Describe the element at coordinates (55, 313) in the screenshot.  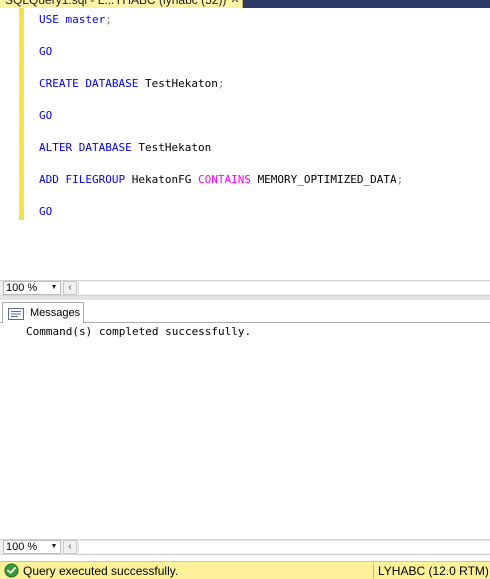
I see `messages-tab-label: Messages` at that location.